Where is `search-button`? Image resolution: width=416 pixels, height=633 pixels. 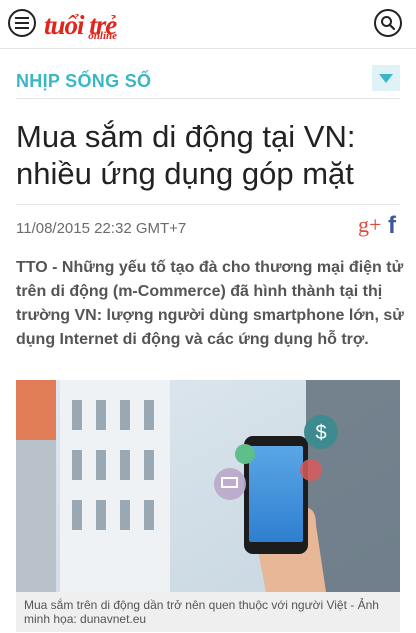
search-button is located at coordinates (388, 23).